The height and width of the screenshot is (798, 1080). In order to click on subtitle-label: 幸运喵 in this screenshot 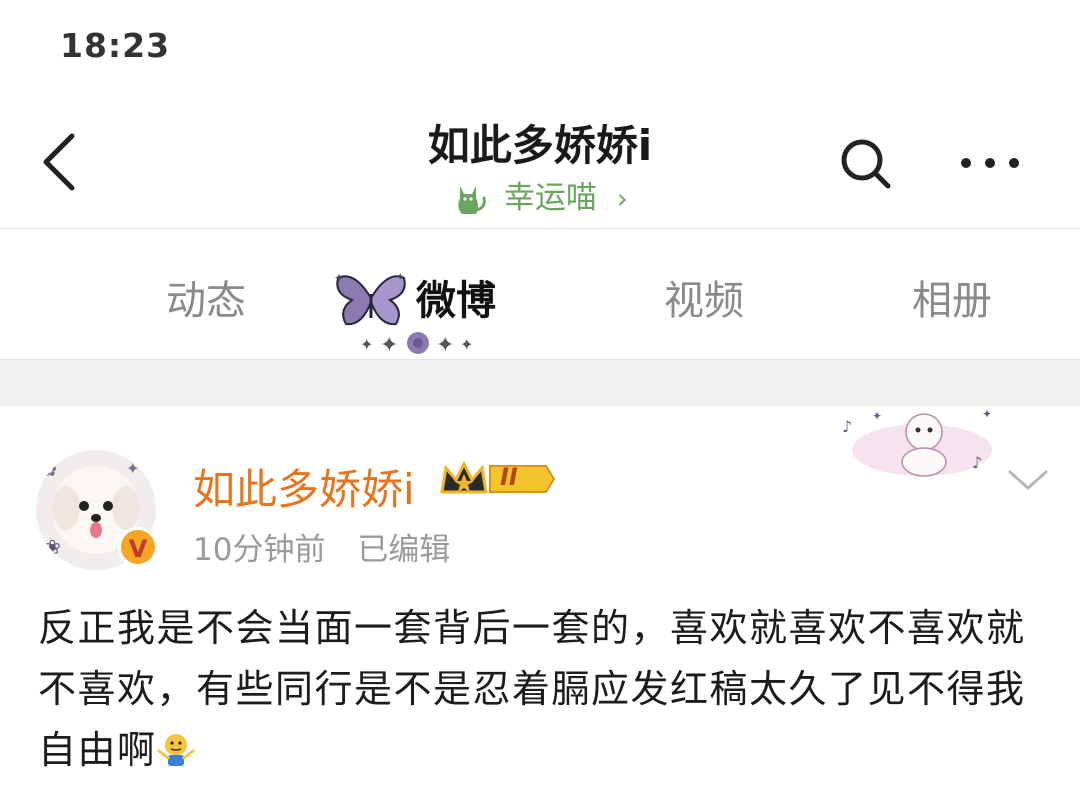, I will do `click(550, 198)`.